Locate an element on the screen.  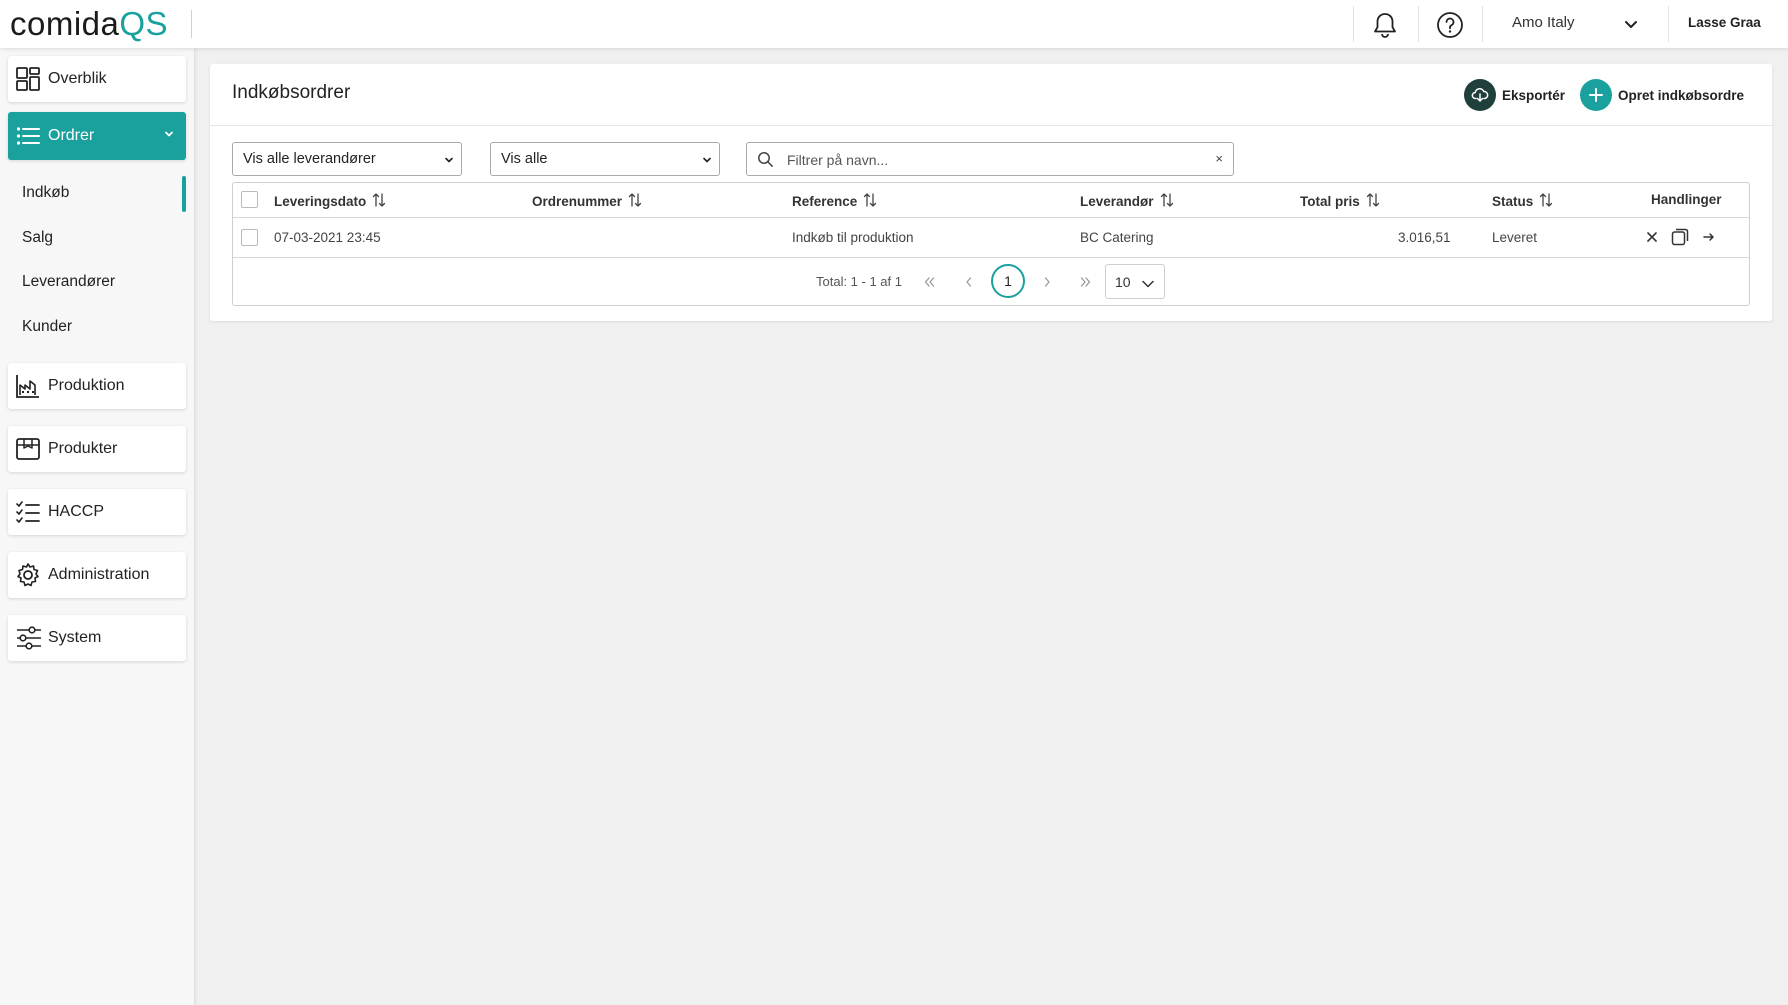
active-indicator is located at coordinates (184, 194).